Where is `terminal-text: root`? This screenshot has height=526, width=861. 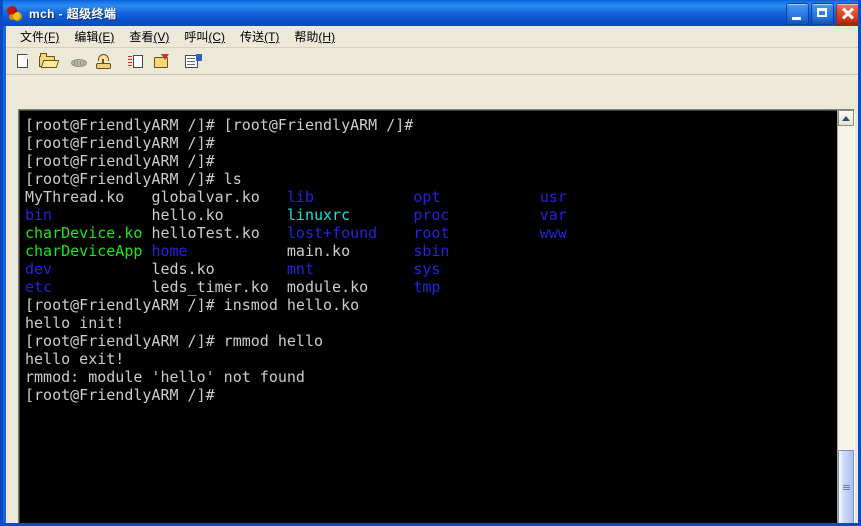 terminal-text: root is located at coordinates (476, 233).